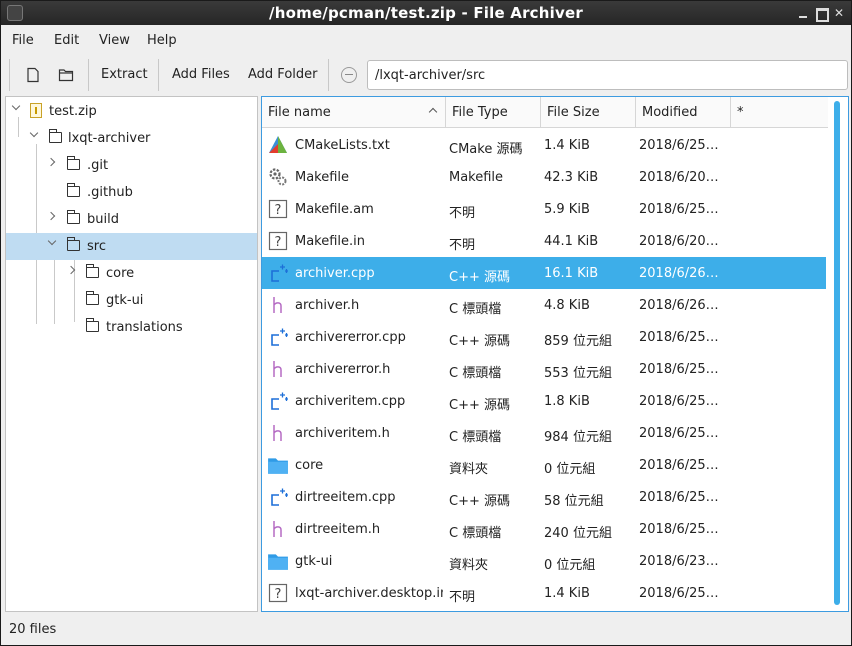  What do you see at coordinates (277, 433) in the screenshot?
I see `header-icon` at bounding box center [277, 433].